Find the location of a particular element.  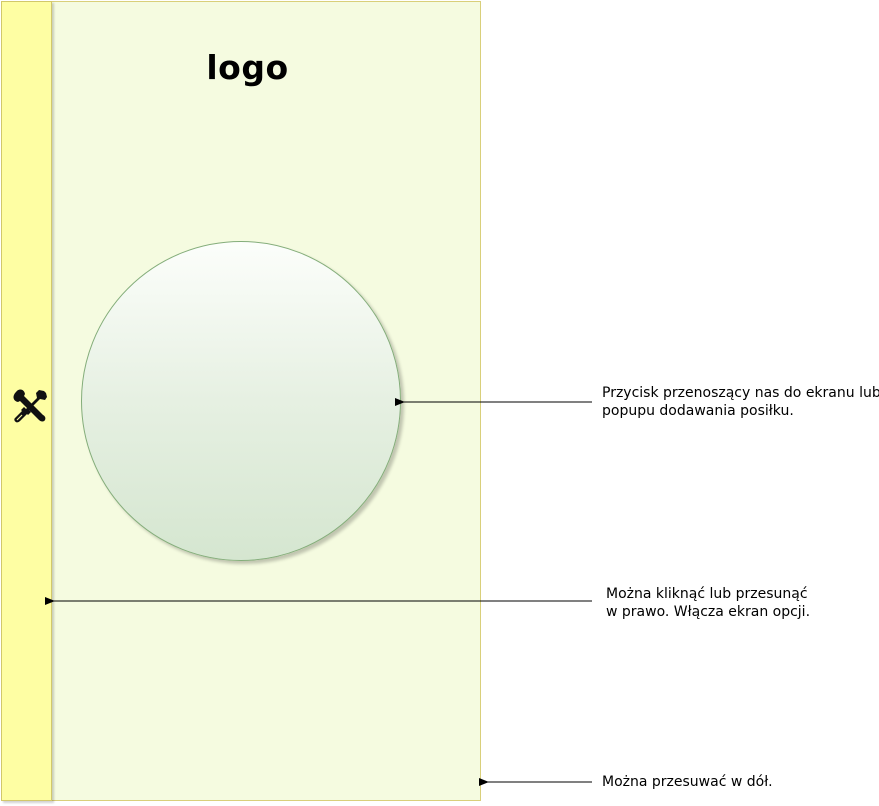

note-line: Można przesuwać w dół. is located at coordinates (687, 782).